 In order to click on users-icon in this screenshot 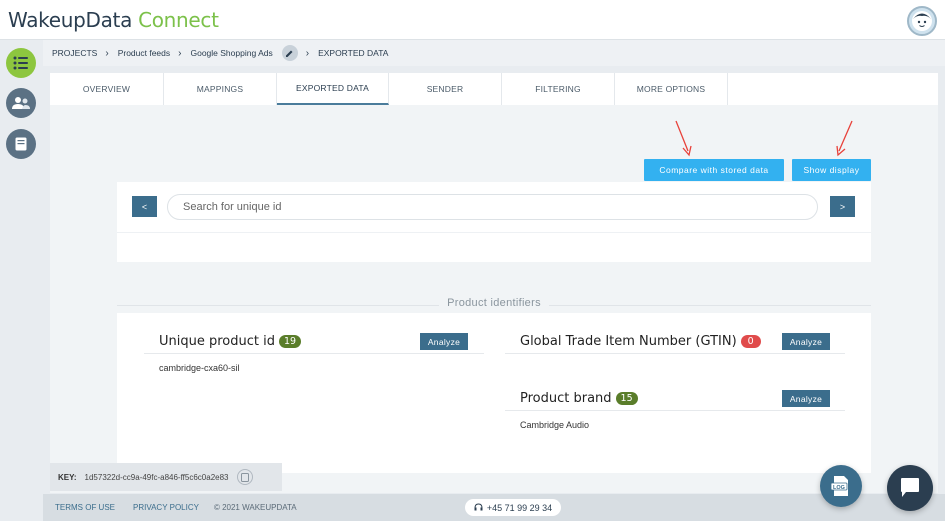, I will do `click(21, 103)`.